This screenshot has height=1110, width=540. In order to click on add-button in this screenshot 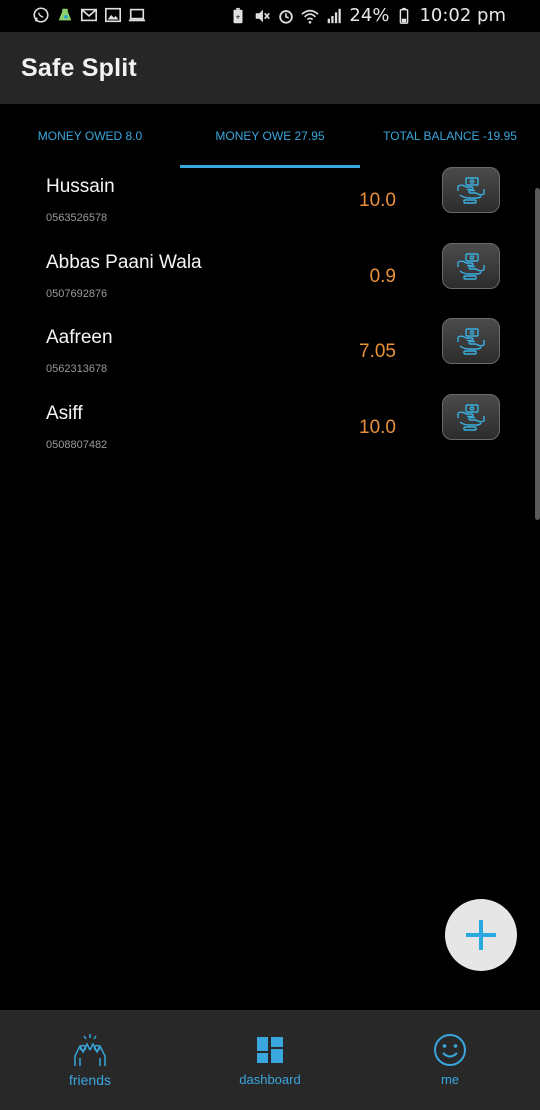, I will do `click(481, 935)`.